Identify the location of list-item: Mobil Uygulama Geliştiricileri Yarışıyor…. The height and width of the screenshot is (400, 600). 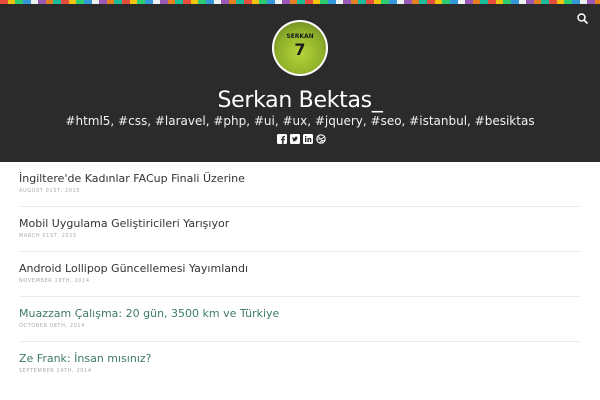
(300, 229).